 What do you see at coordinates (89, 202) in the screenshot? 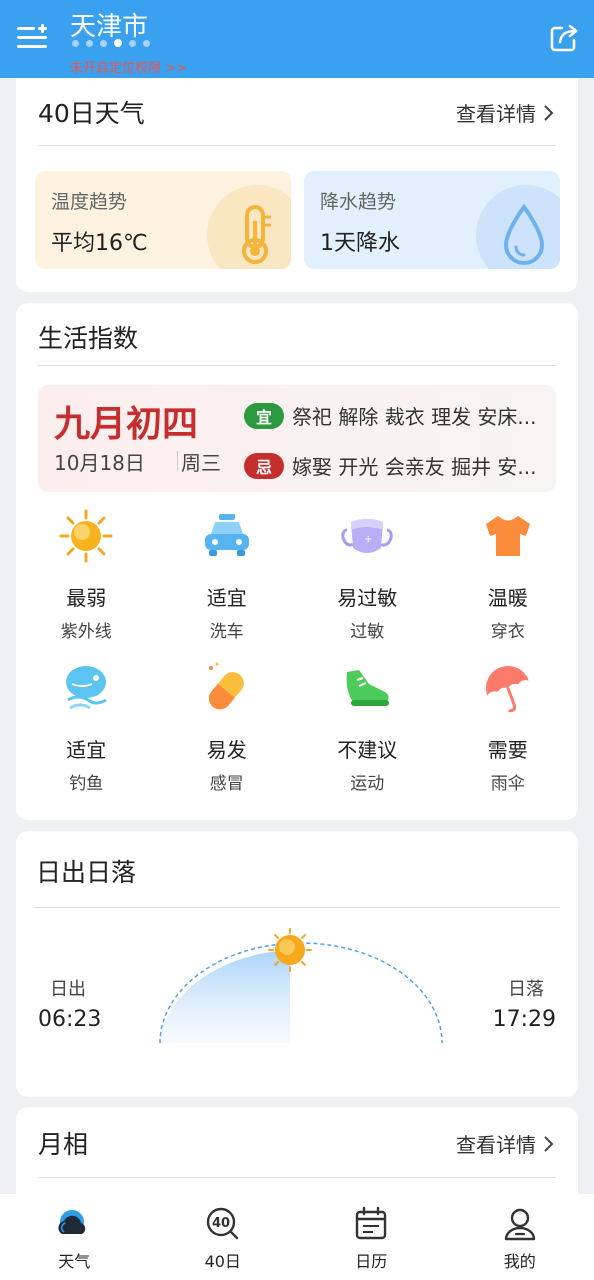
I see `temperature-trend-label: 温度趋势` at bounding box center [89, 202].